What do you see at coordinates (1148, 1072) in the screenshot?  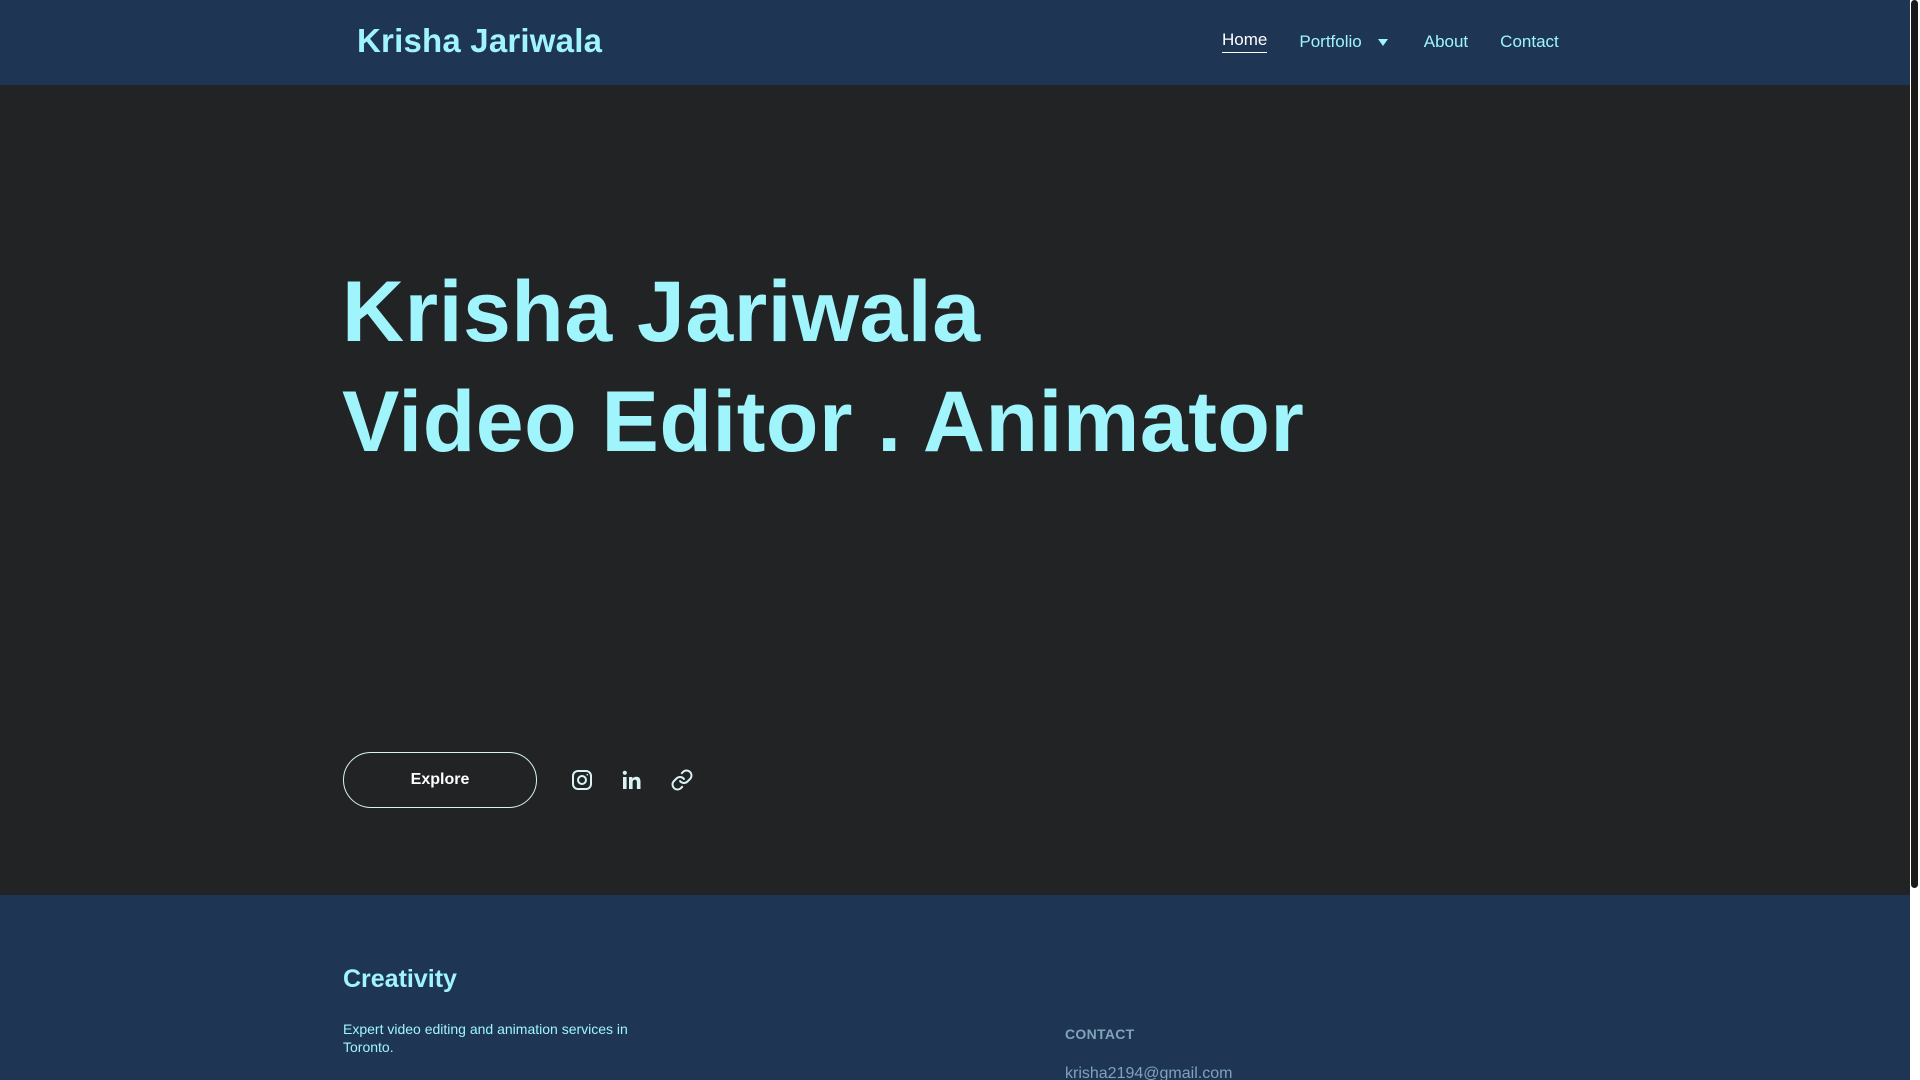 I see `footer-email-link: krisha2194@gmail.com` at bounding box center [1148, 1072].